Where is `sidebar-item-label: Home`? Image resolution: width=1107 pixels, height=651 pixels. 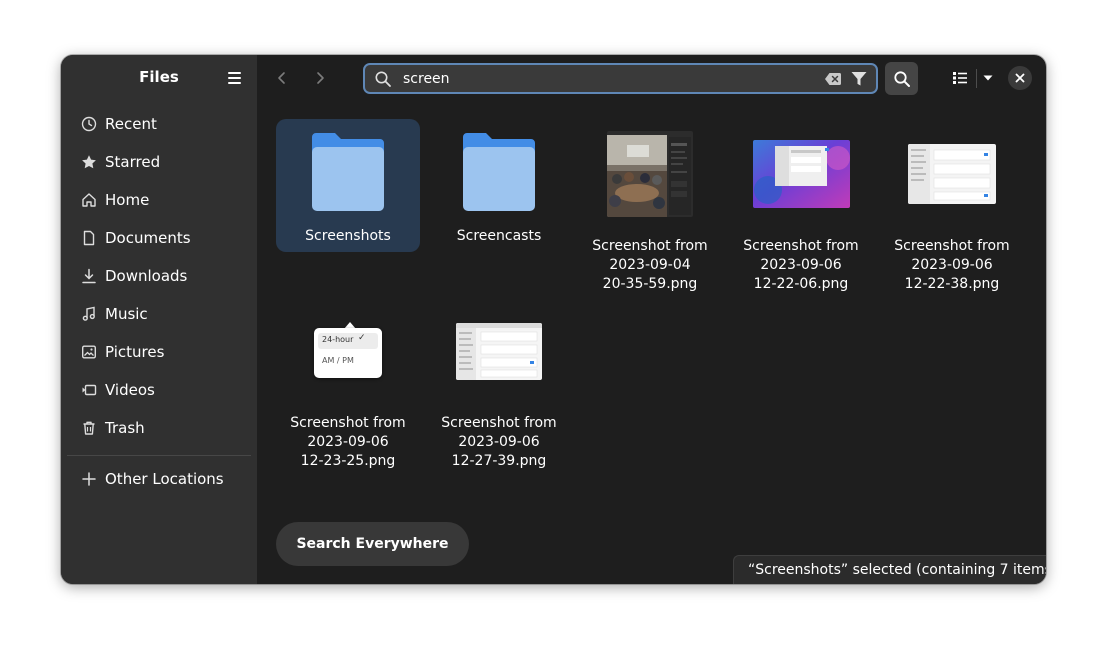 sidebar-item-label: Home is located at coordinates (127, 200).